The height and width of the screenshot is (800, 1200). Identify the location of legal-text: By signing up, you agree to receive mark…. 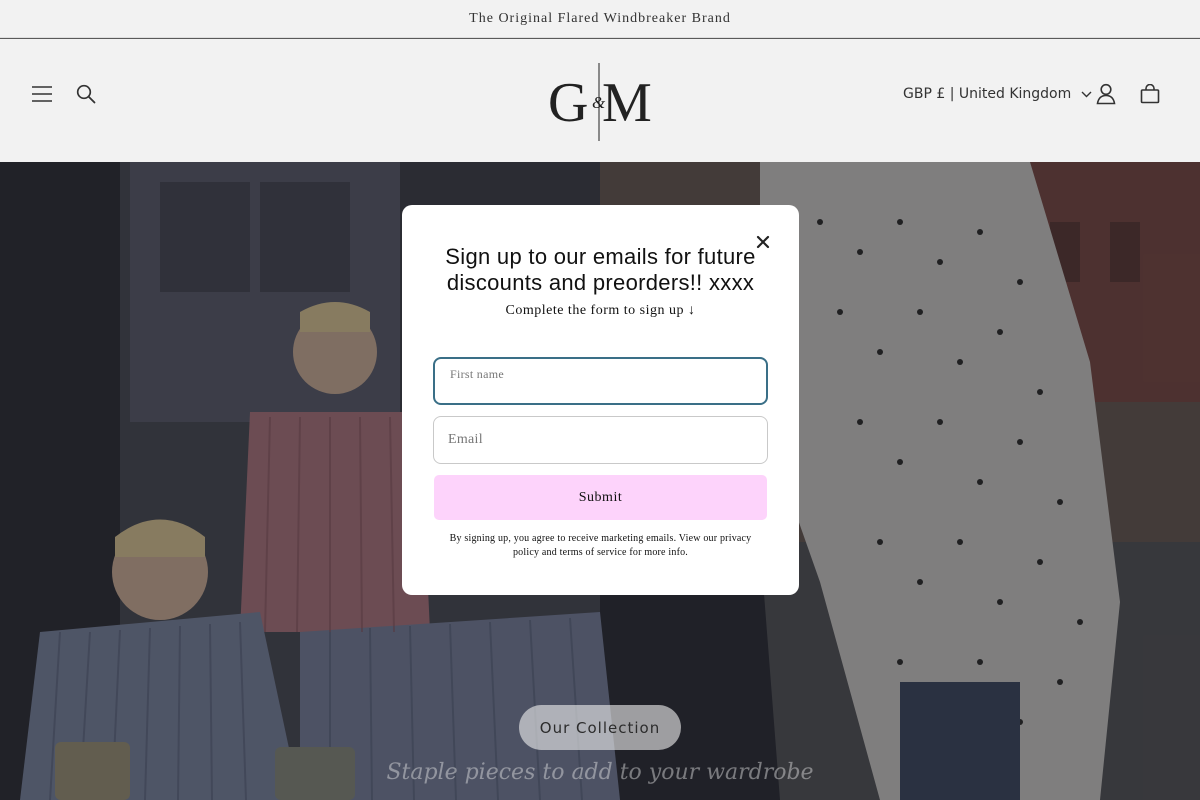
(600, 545).